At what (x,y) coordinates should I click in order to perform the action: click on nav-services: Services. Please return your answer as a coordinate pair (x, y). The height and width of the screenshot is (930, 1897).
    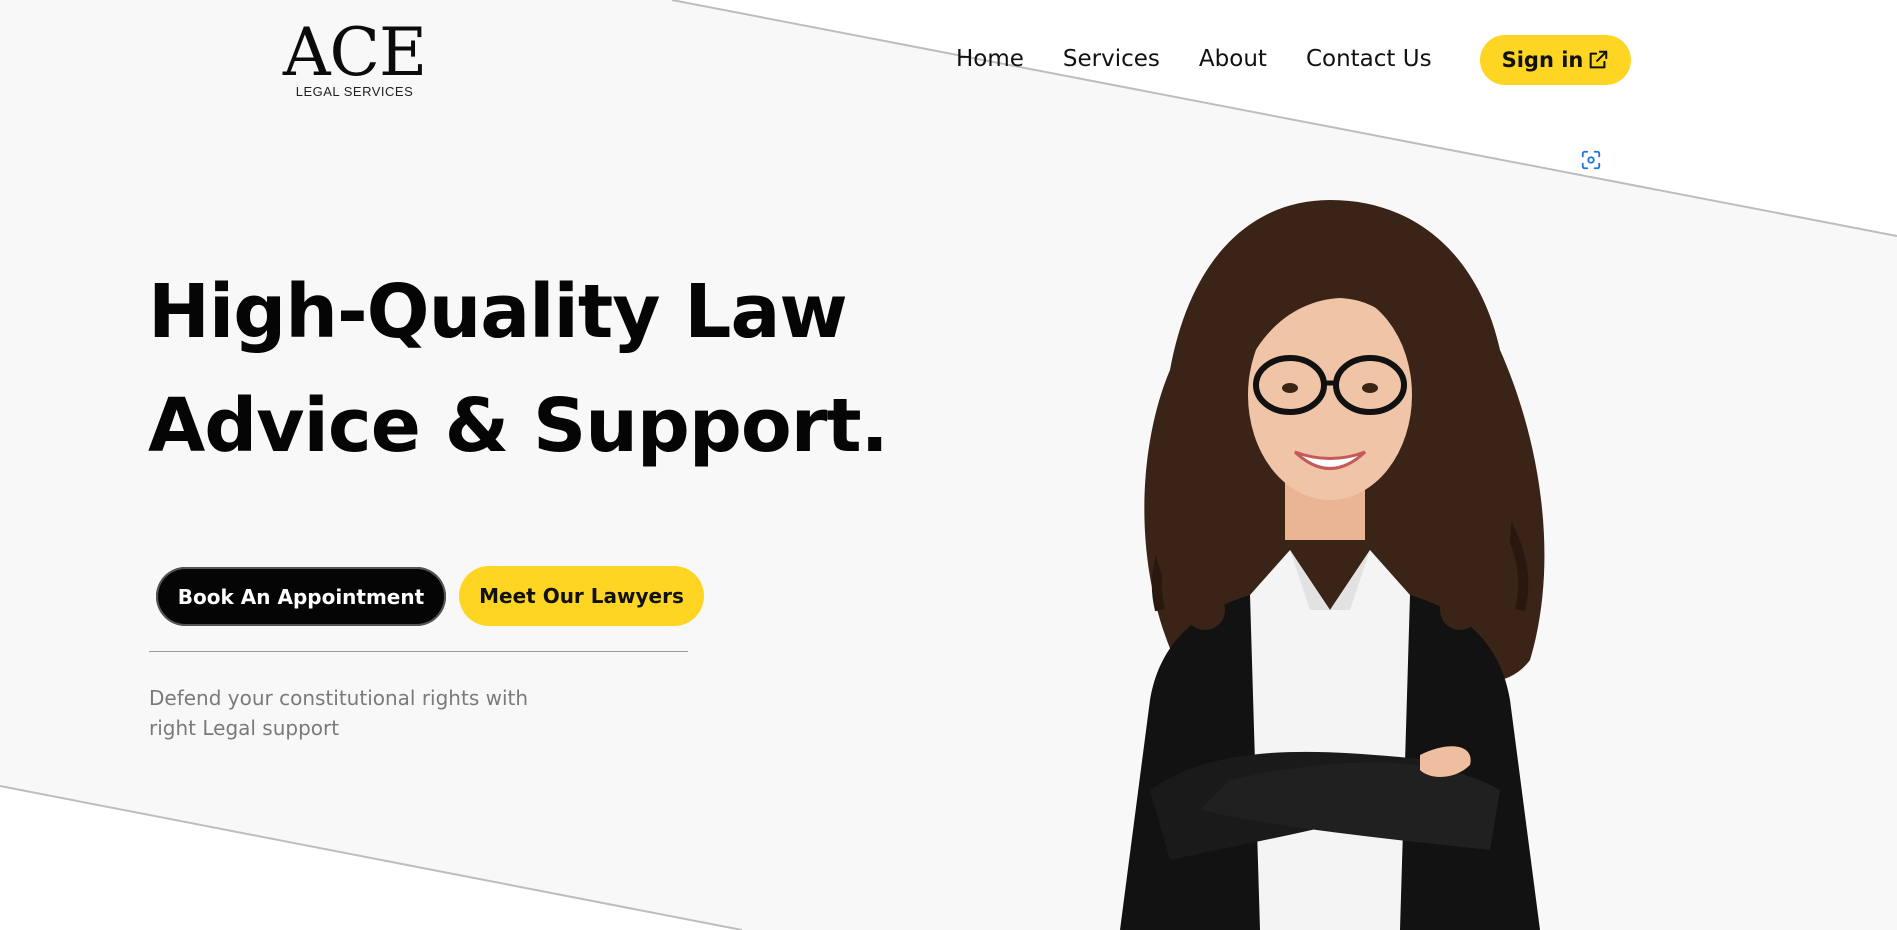
    Looking at the image, I should click on (1111, 59).